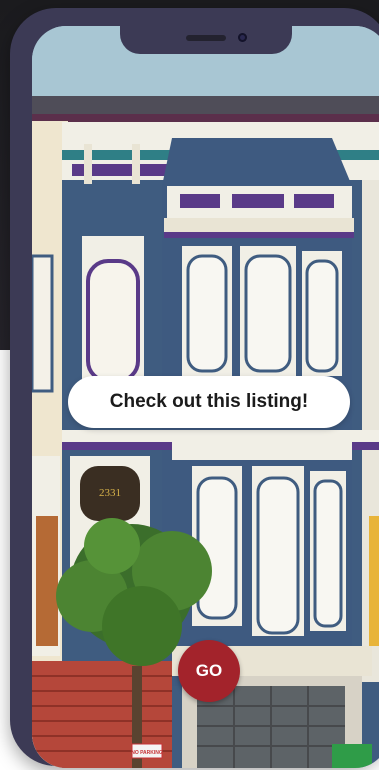 This screenshot has width=379, height=770. I want to click on no-parking-sign: NO PARKING, so click(147, 753).